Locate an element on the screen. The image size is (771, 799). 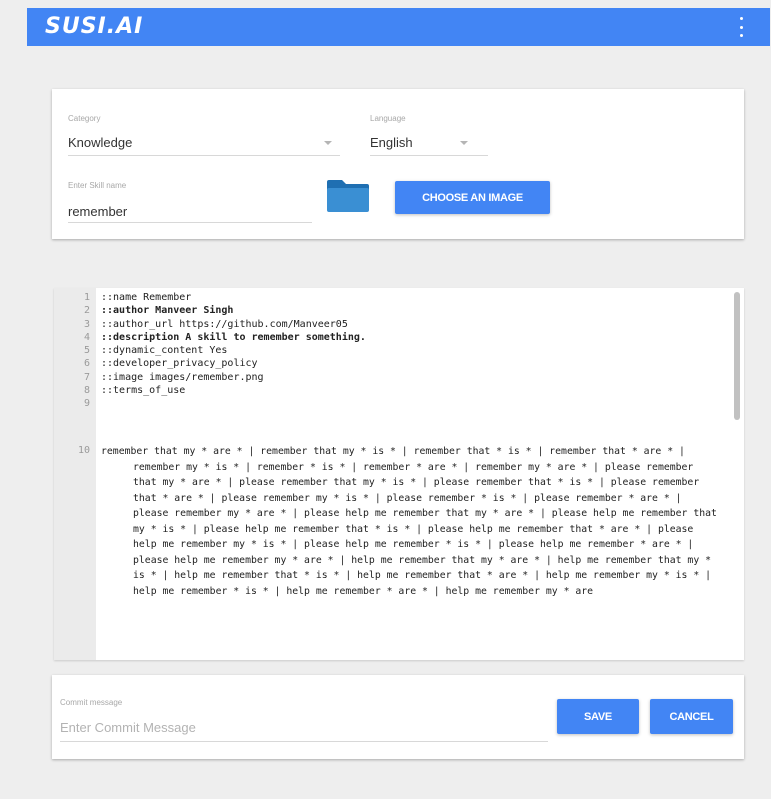
code-text: ::name Remember is located at coordinates (146, 297).